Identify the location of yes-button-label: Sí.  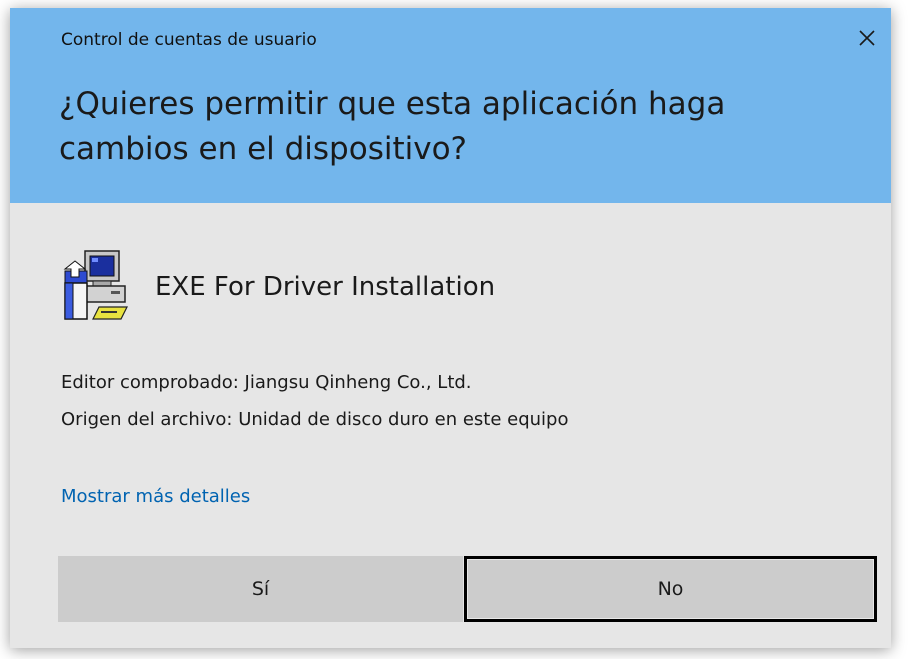
(260, 589).